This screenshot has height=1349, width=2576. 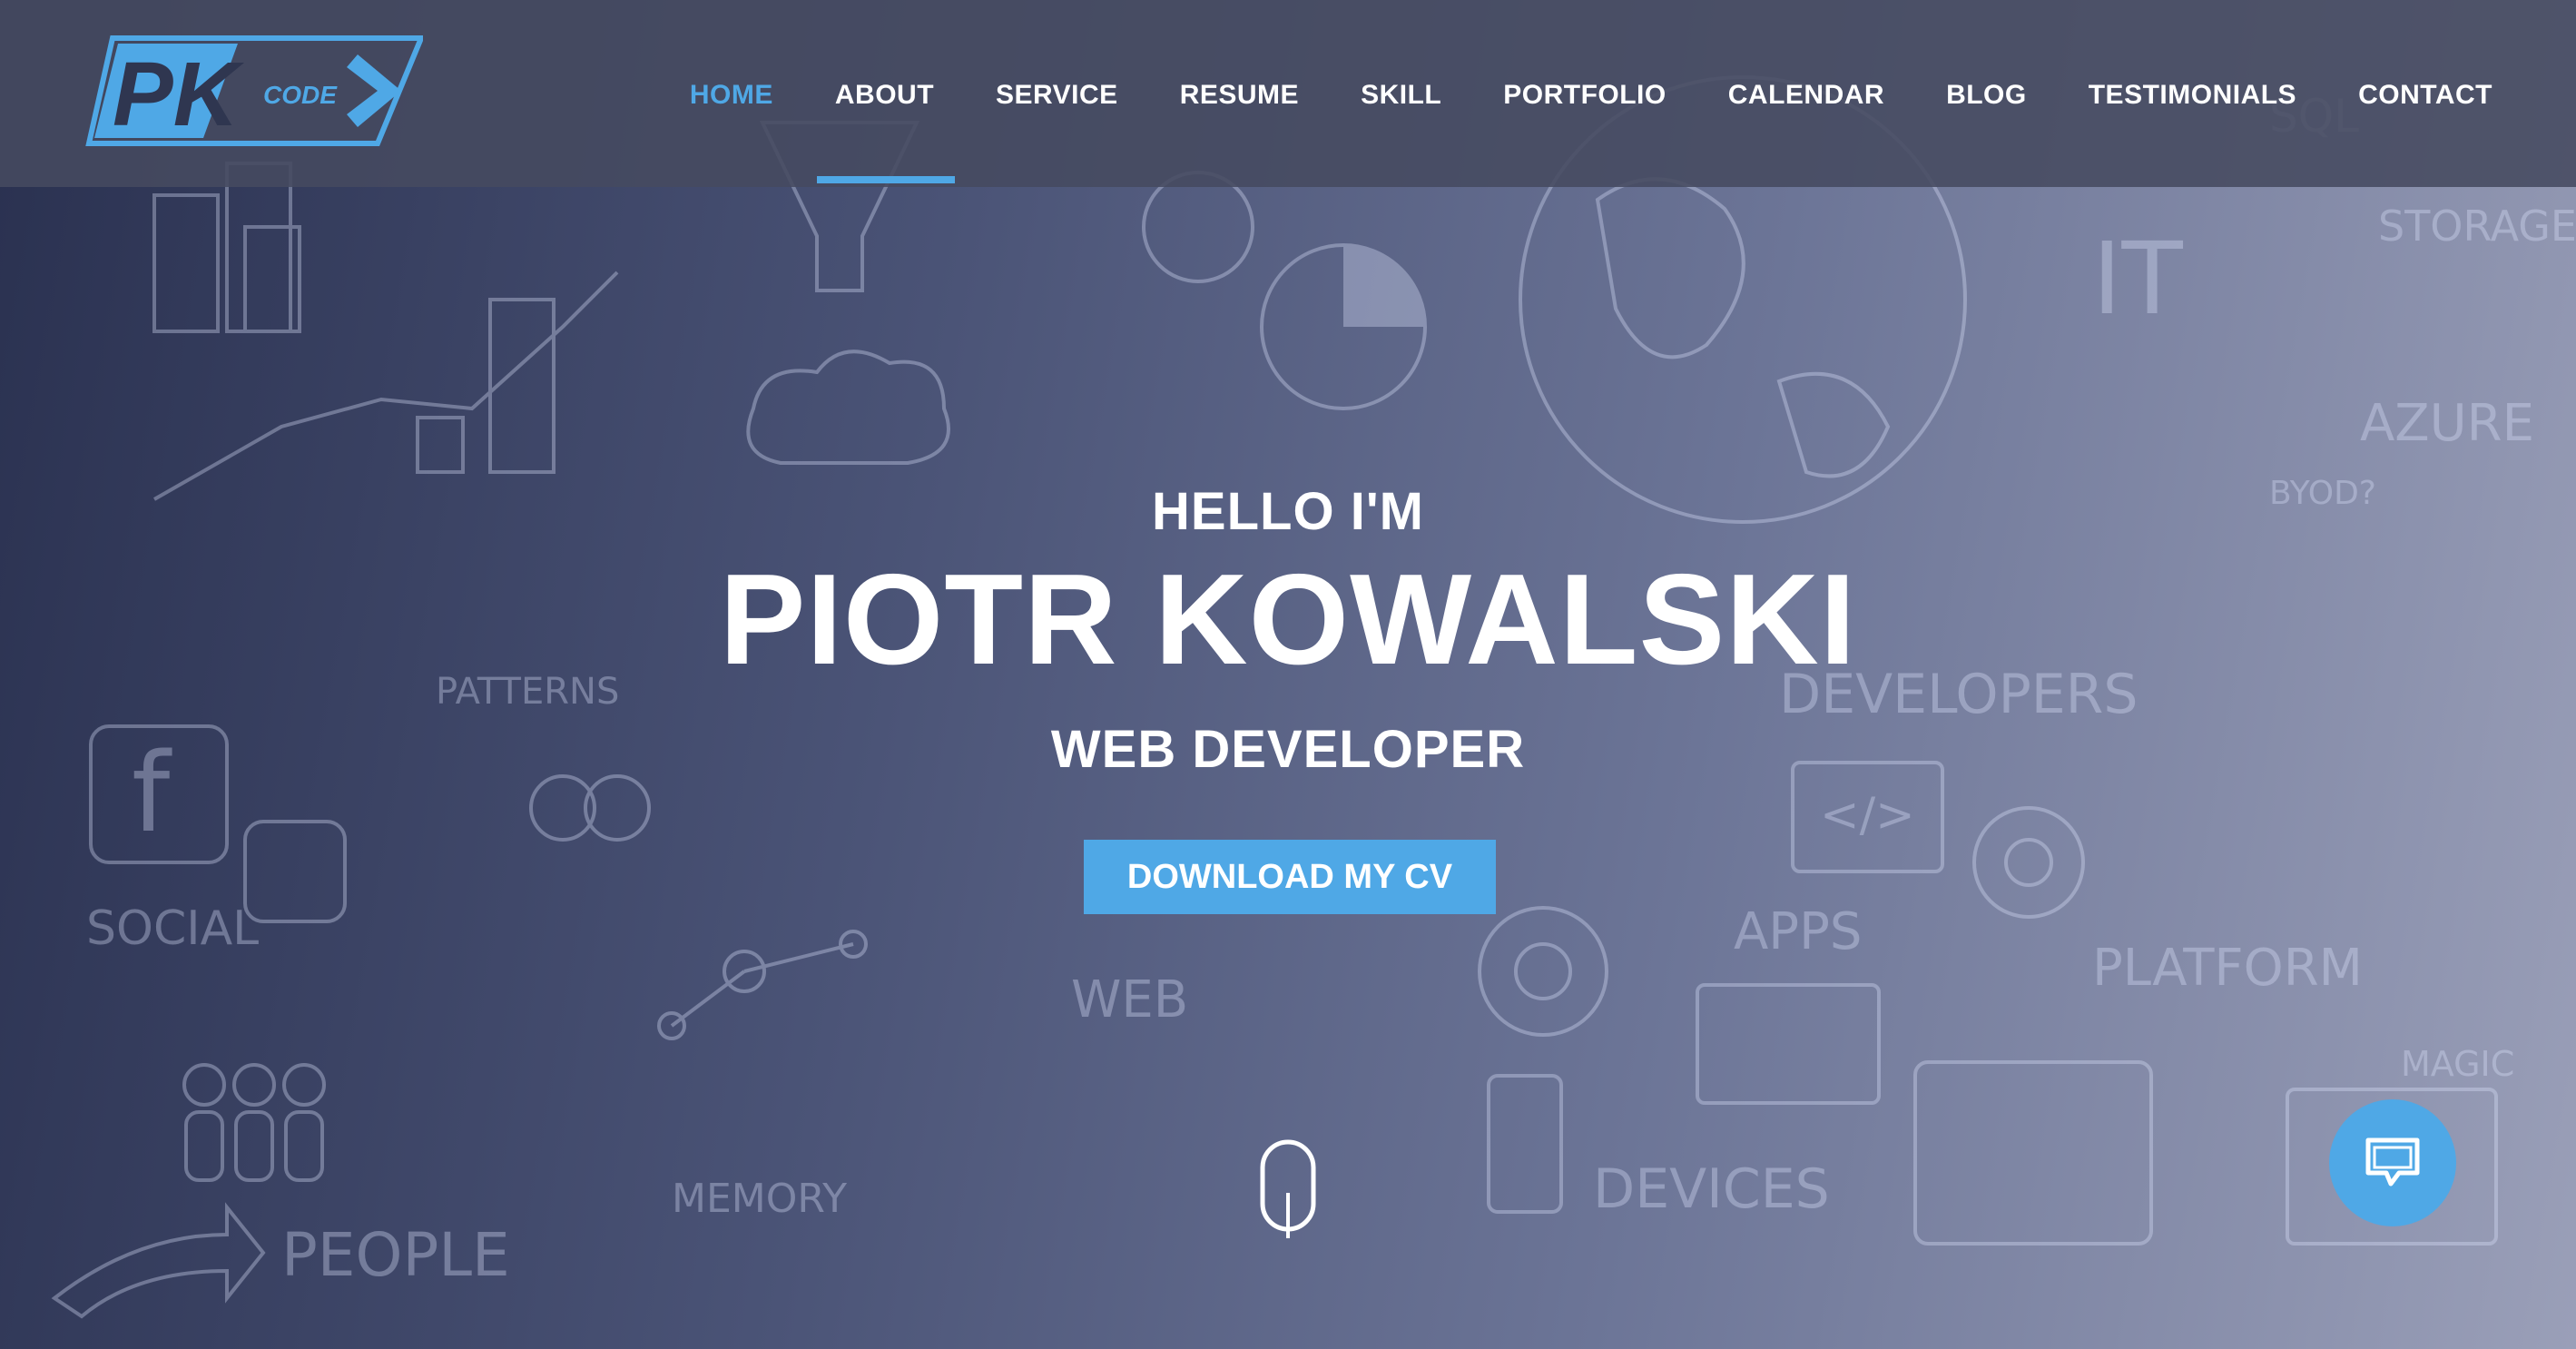 I want to click on nav-item-service: SERVICE, so click(x=1057, y=93).